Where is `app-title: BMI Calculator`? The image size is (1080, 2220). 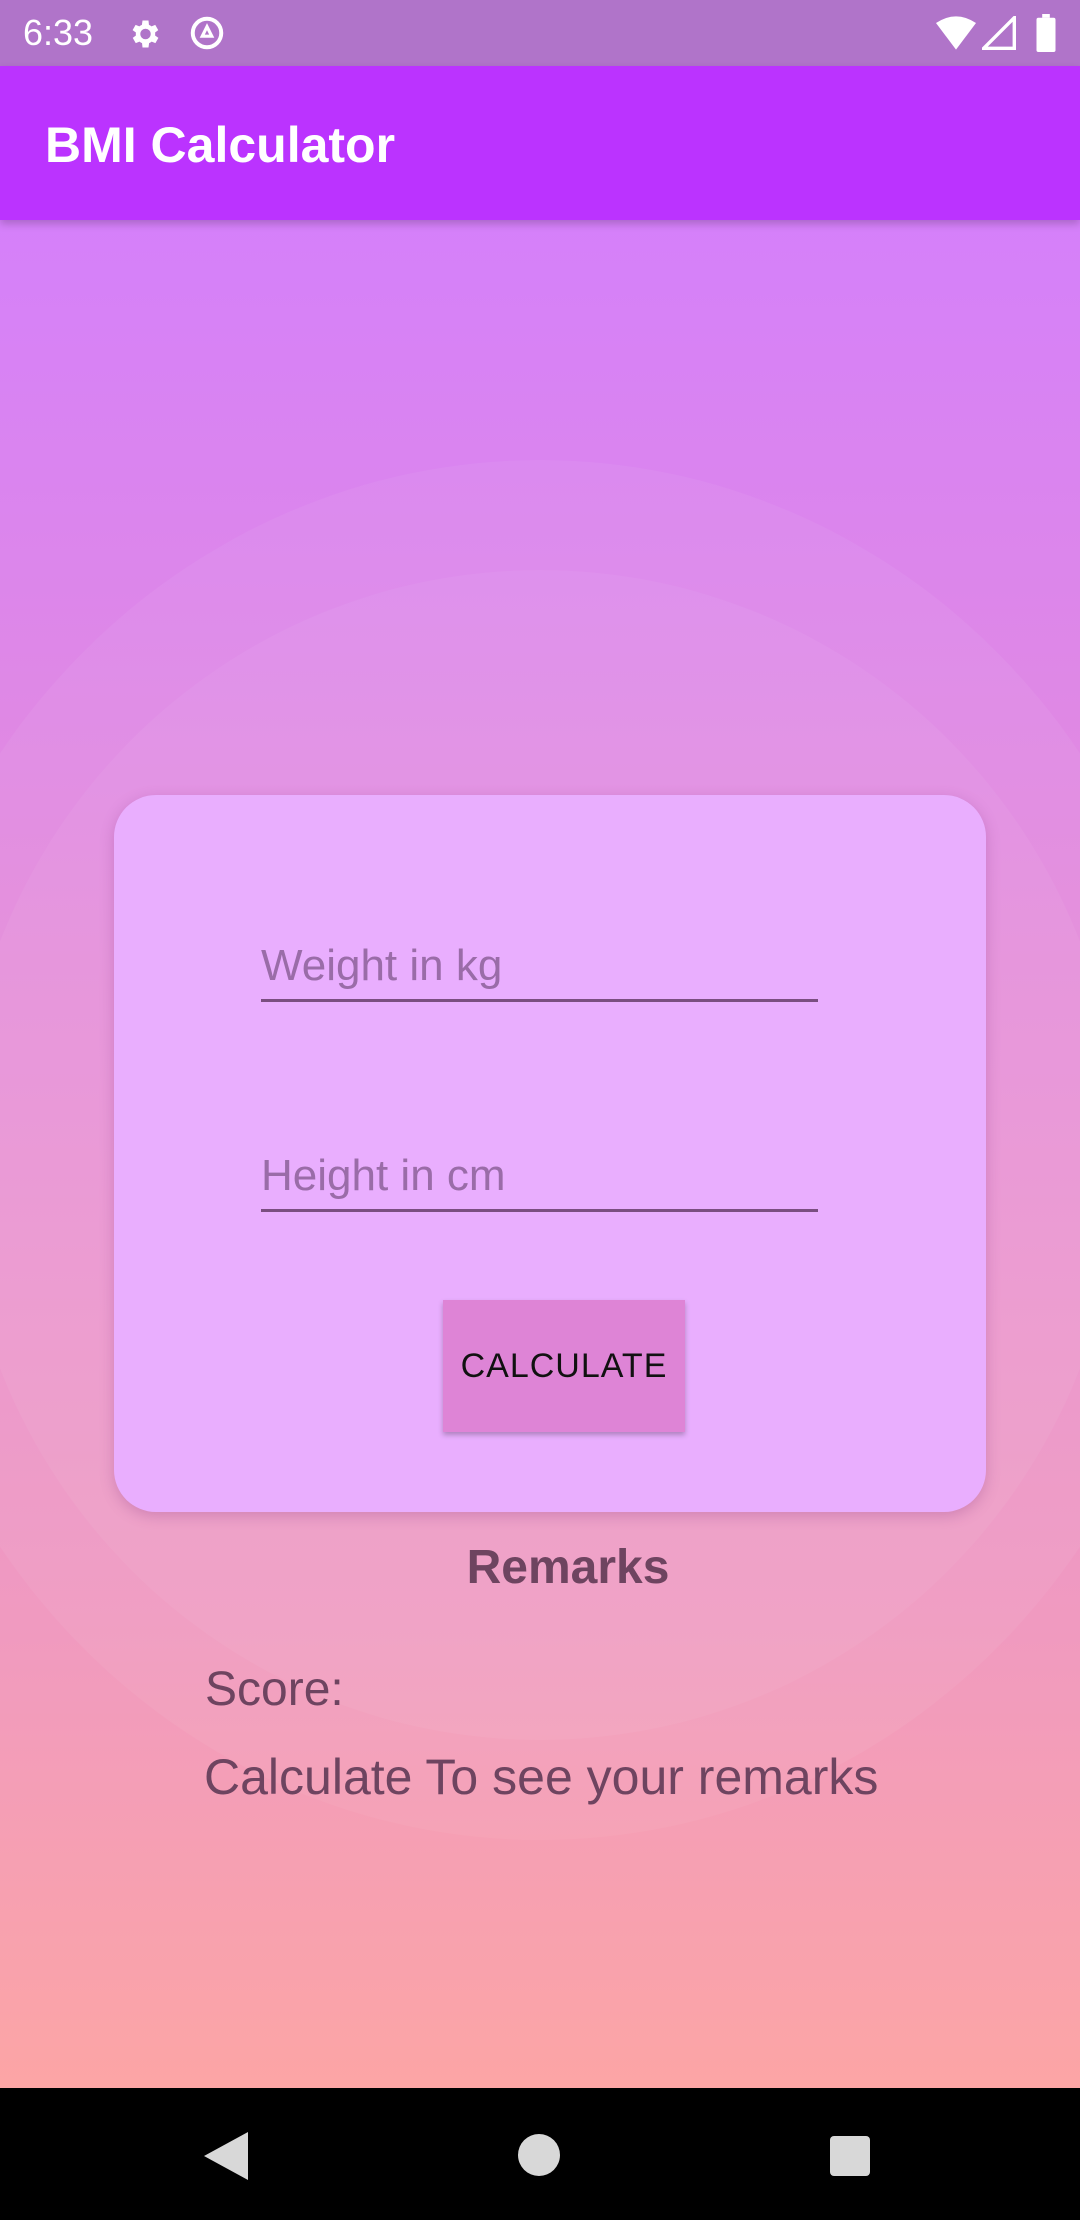
app-title: BMI Calculator is located at coordinates (220, 145).